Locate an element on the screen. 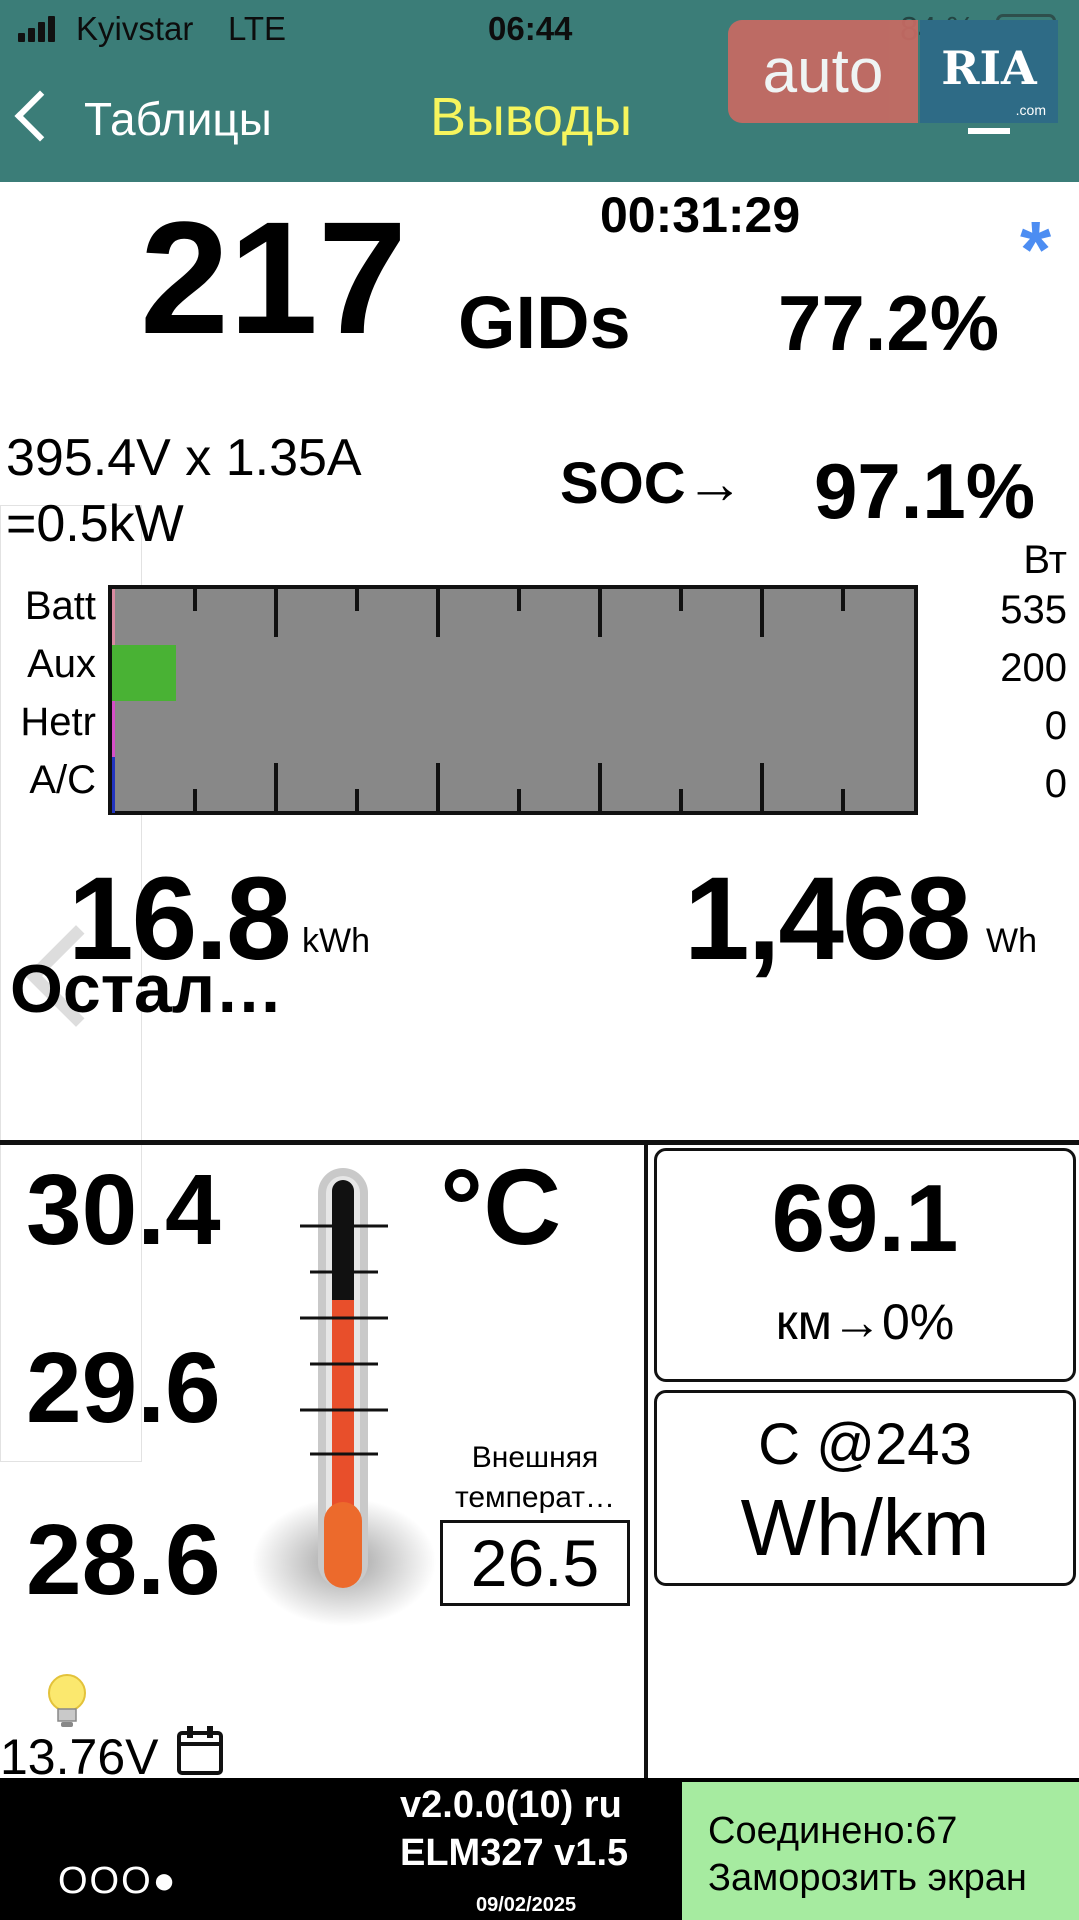 The height and width of the screenshot is (1920, 1079). bar-value-hetr: 0 is located at coordinates (1055, 726).